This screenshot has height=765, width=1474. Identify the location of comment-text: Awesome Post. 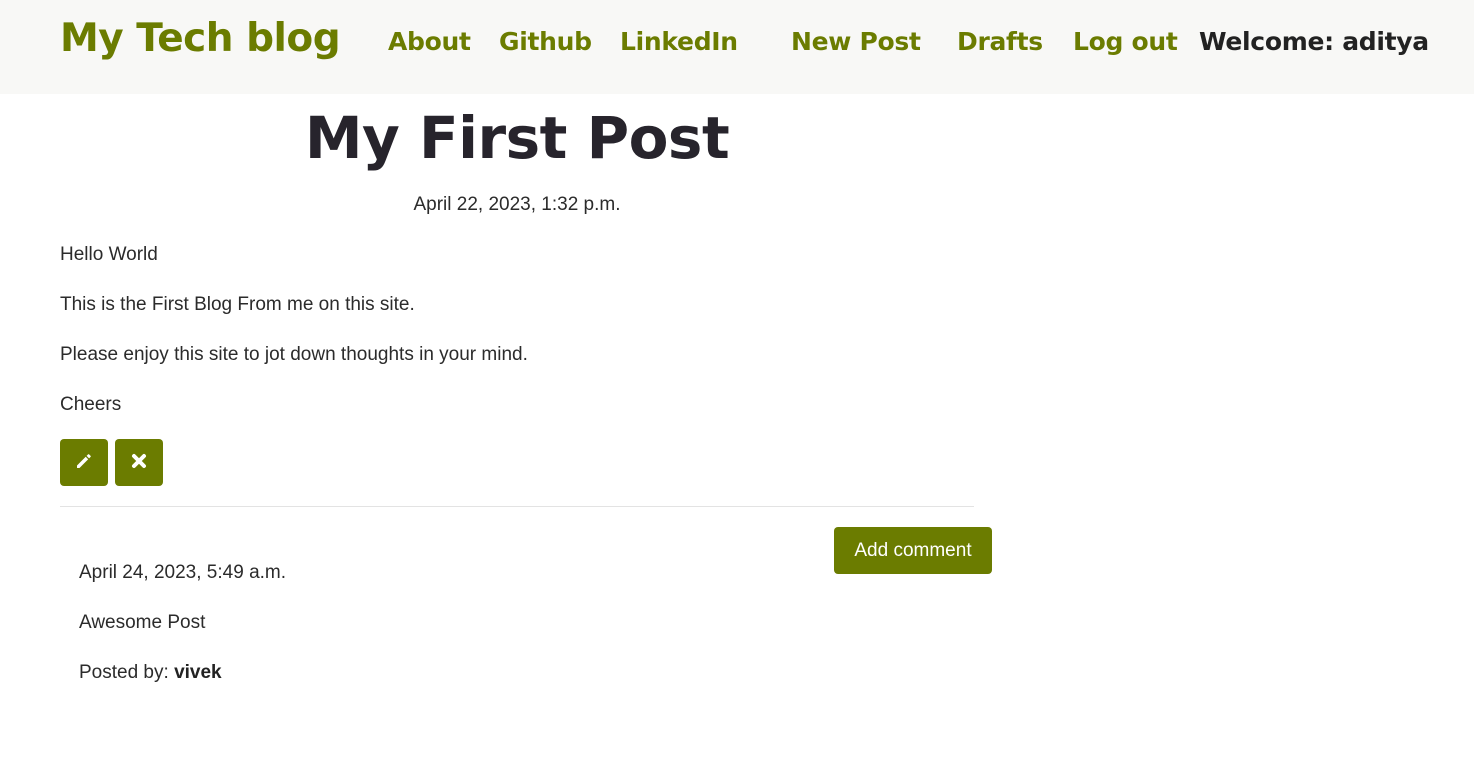
(142, 622).